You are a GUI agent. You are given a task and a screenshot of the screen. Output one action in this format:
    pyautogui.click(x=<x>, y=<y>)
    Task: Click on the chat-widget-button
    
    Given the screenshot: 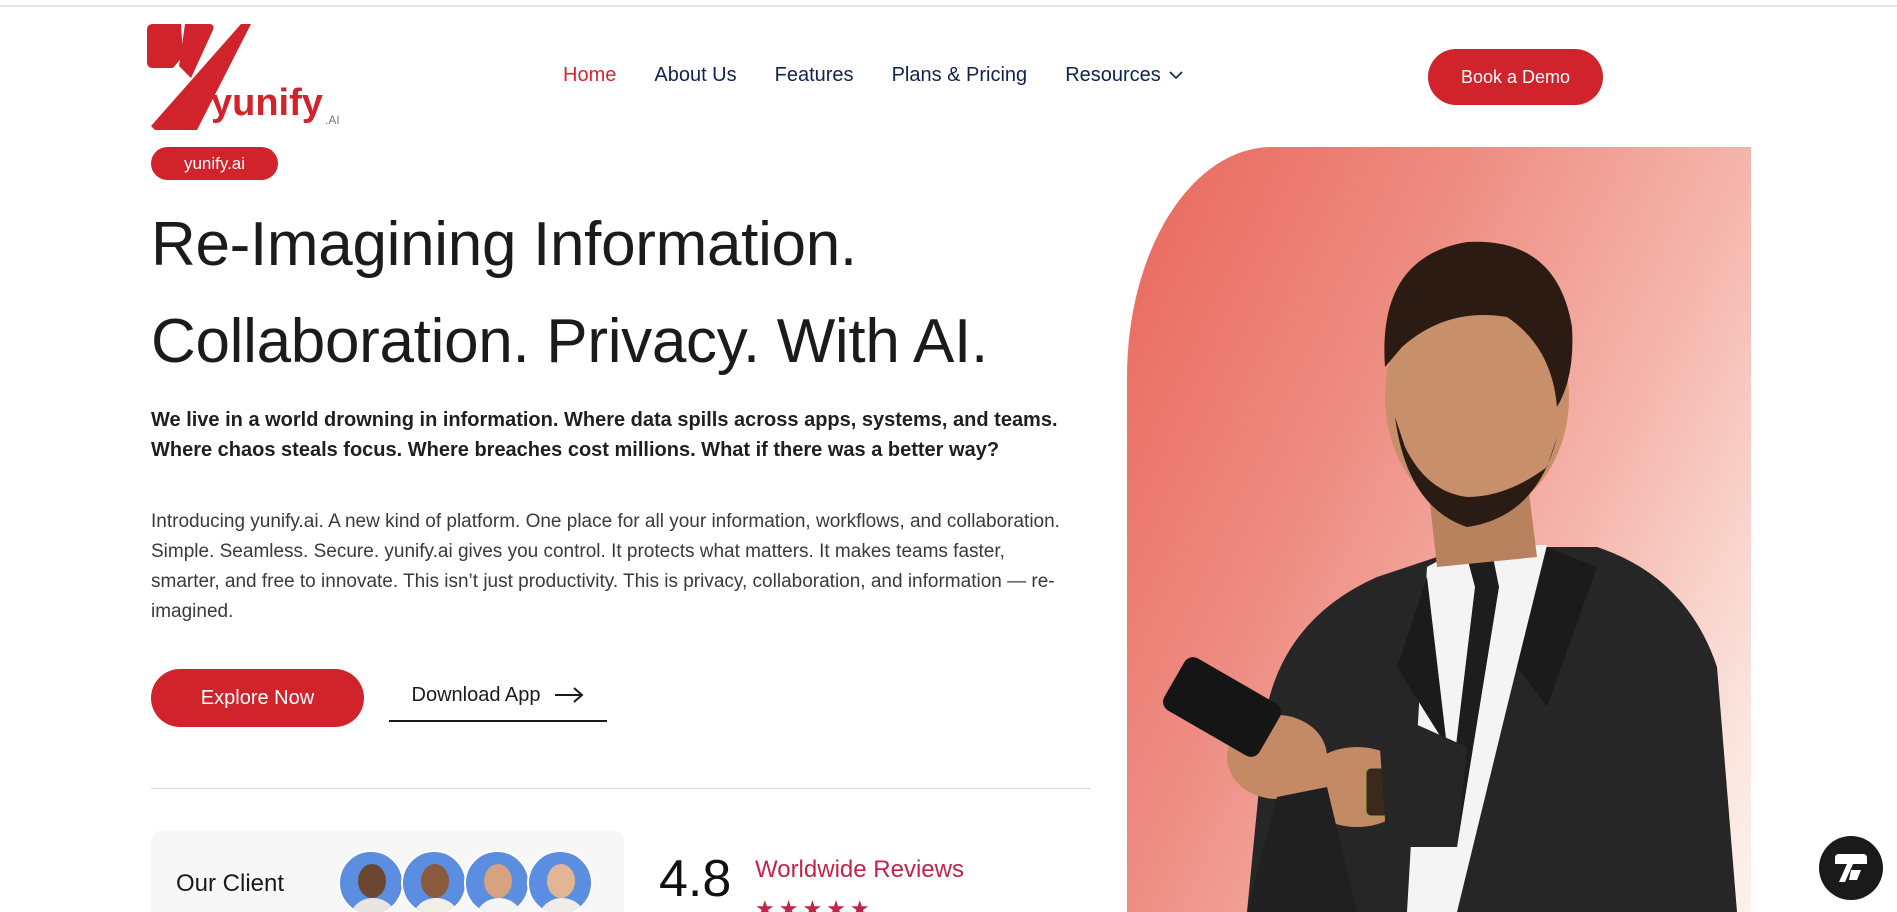 What is the action you would take?
    pyautogui.click(x=1851, y=868)
    